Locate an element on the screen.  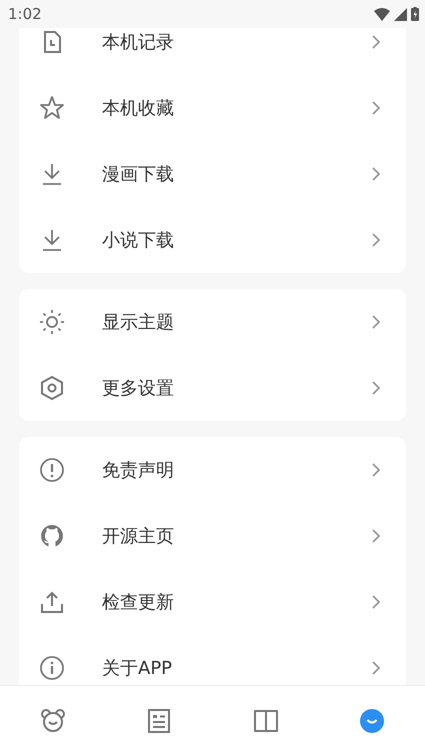
alert-icon is located at coordinates (52, 470).